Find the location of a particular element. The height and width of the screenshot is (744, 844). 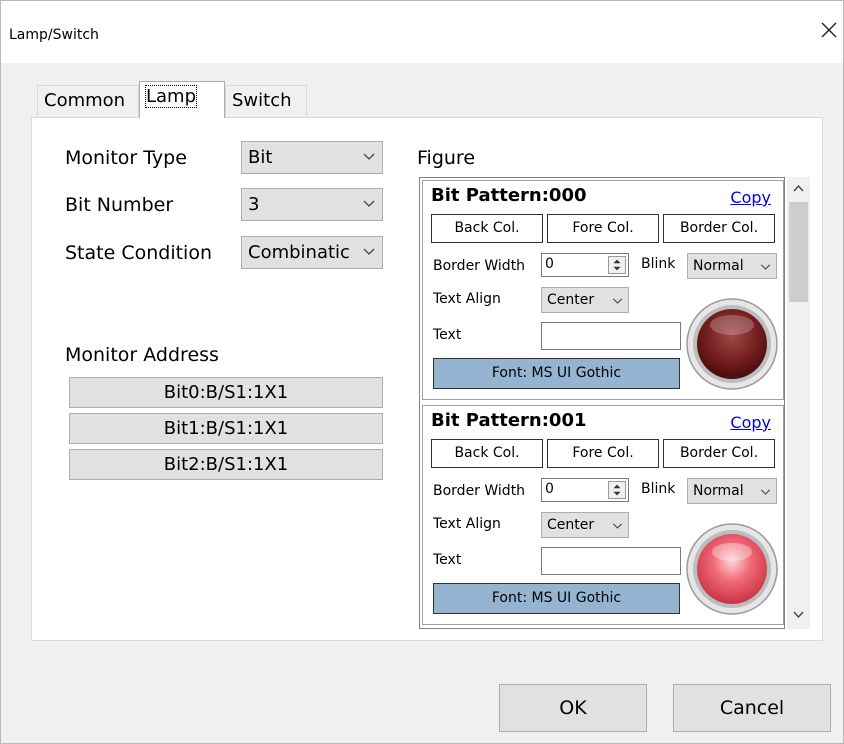

scrollbar-thumb is located at coordinates (798, 252).